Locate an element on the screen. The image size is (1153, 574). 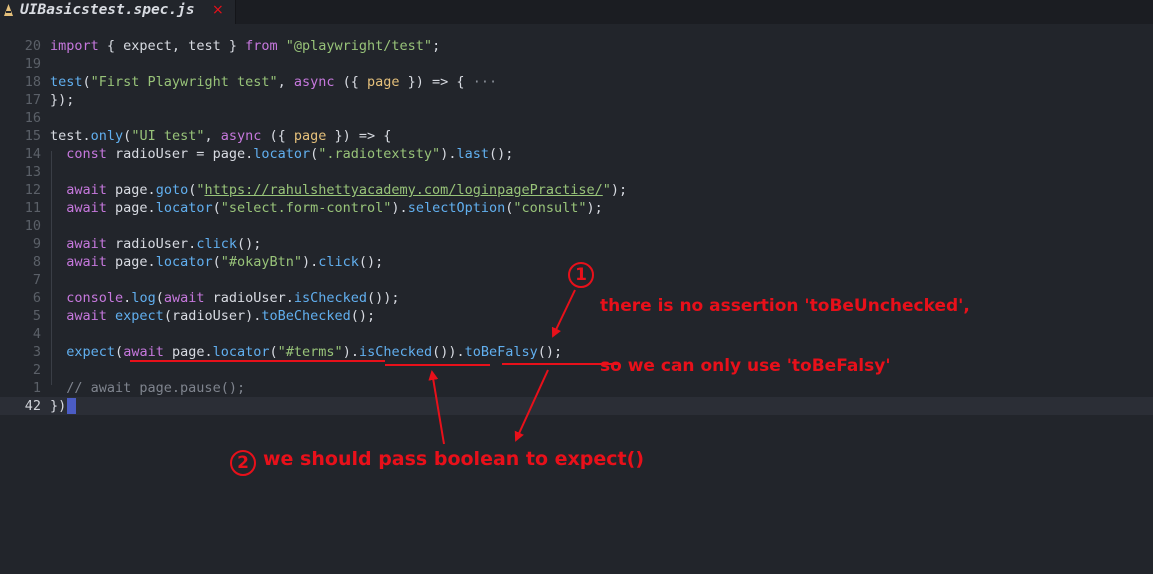
arrow-note2-tobefalsy is located at coordinates (531, 405).